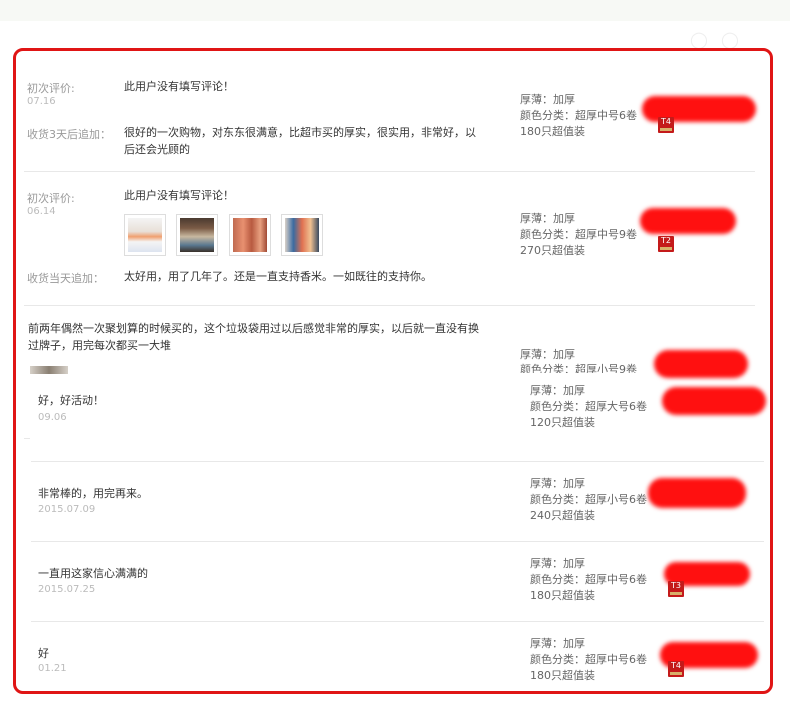 The image size is (790, 708). What do you see at coordinates (562, 422) in the screenshot?
I see `sku-pack: 120只超值装` at bounding box center [562, 422].